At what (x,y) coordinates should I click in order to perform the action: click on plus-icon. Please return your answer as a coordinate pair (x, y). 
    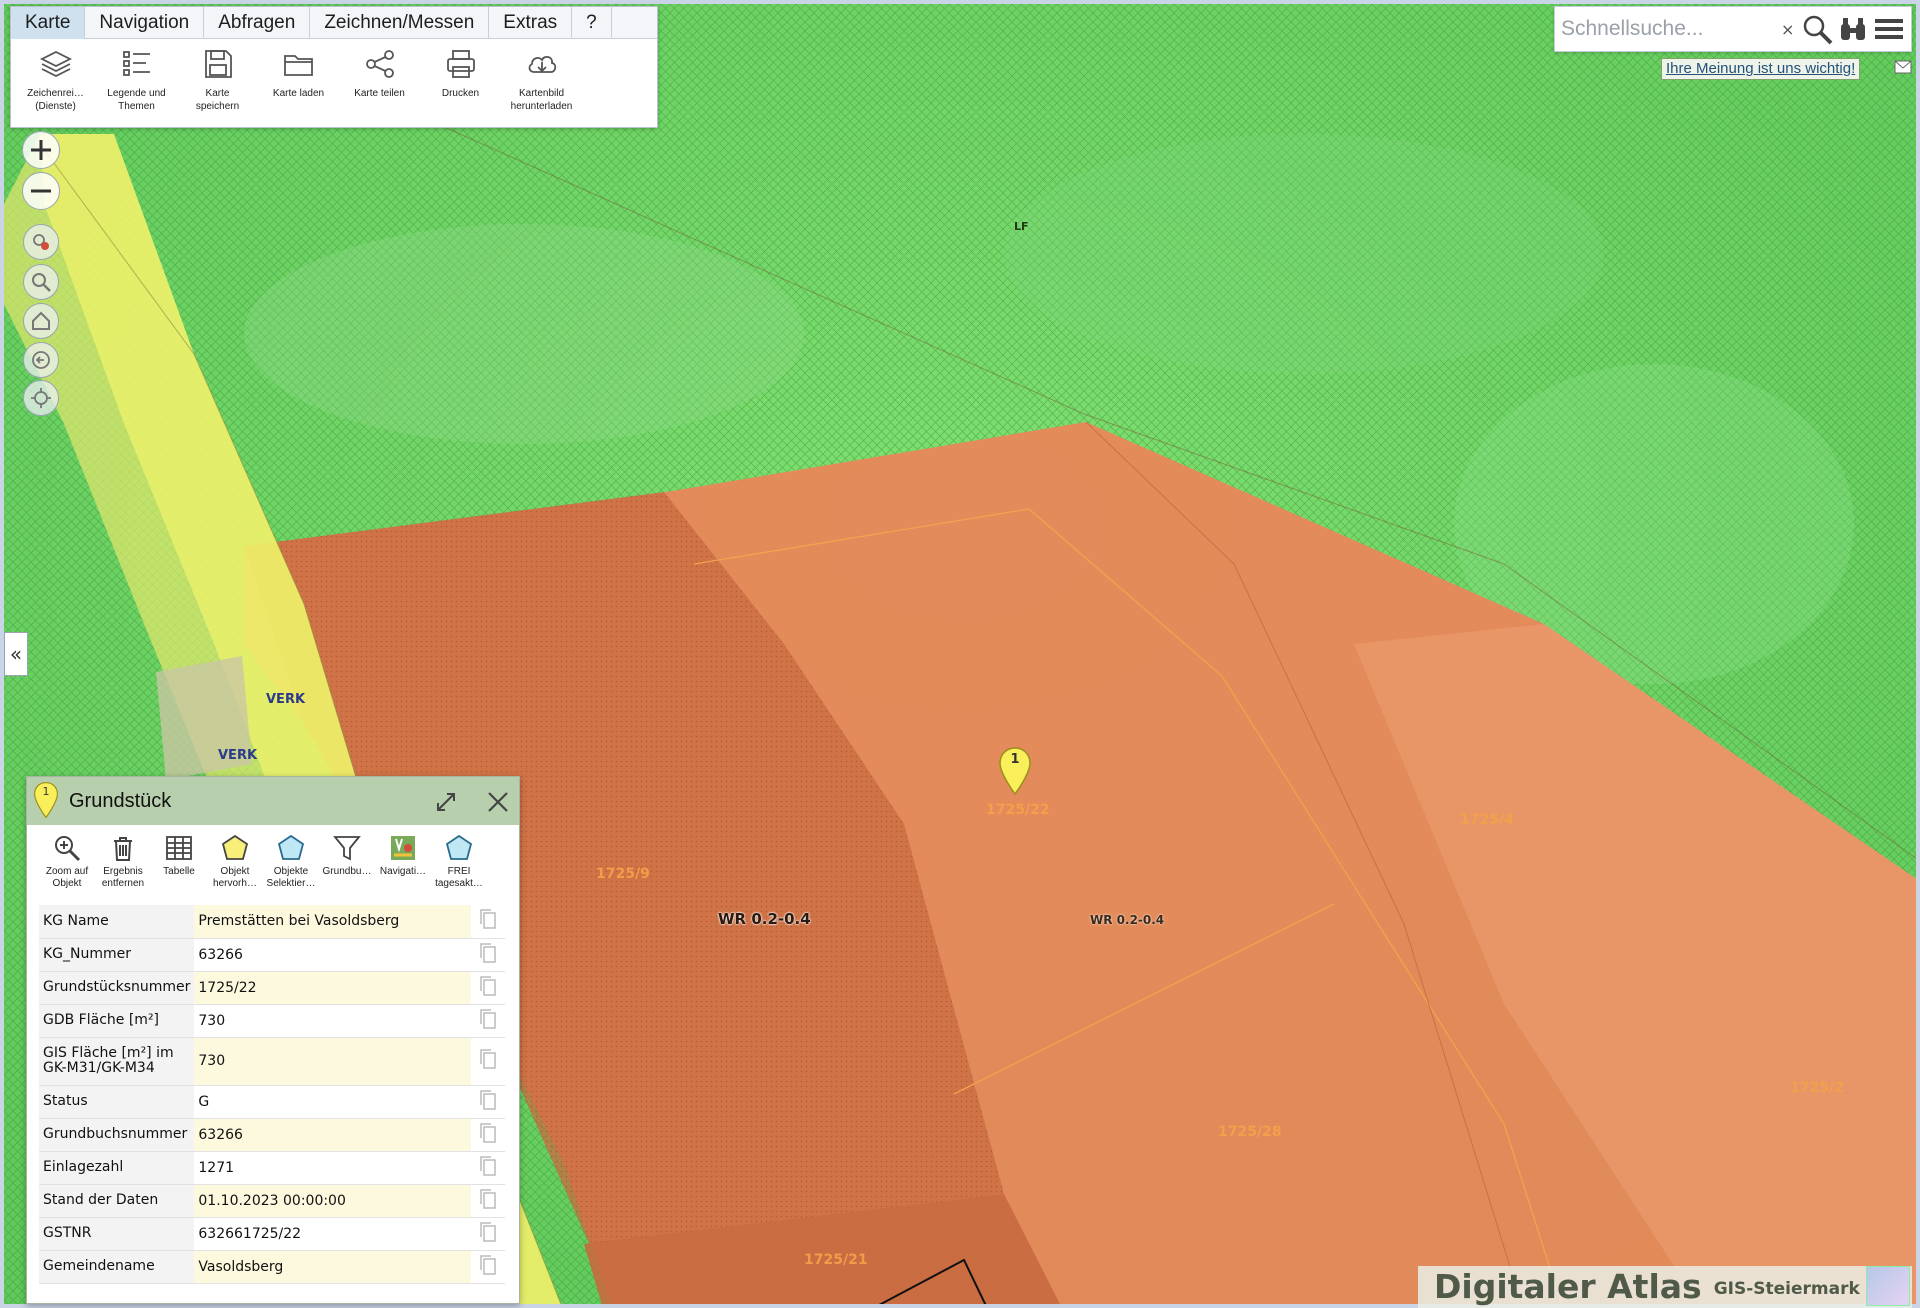
    Looking at the image, I should click on (41, 150).